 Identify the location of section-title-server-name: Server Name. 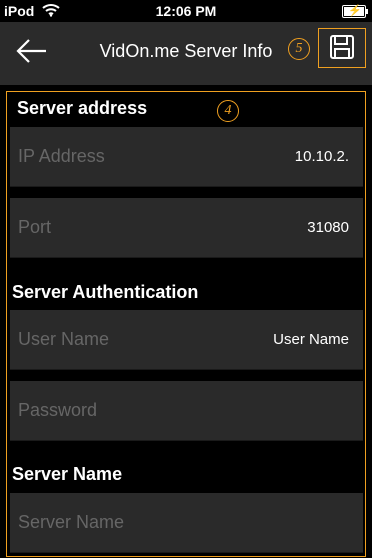
(67, 474).